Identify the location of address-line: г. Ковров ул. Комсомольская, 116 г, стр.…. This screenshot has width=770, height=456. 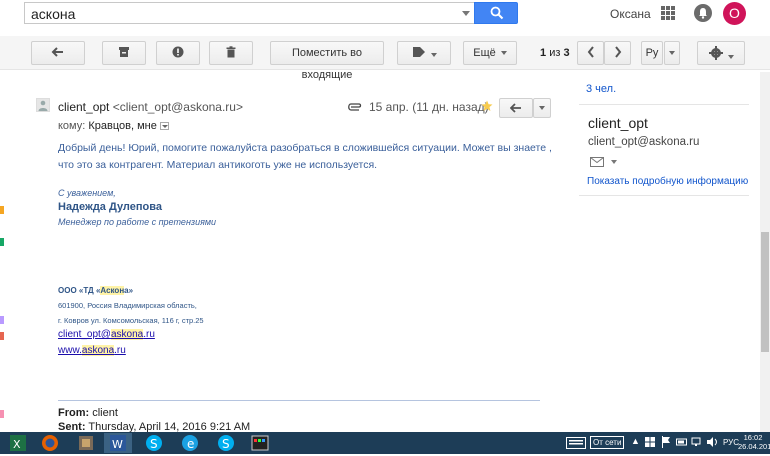
(131, 320).